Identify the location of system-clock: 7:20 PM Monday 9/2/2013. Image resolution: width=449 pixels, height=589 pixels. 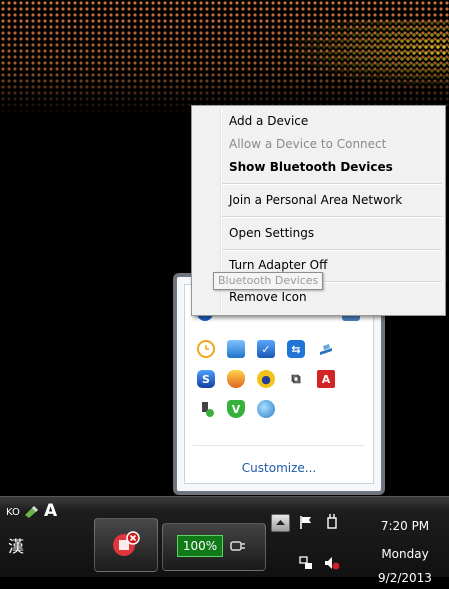
(405, 552).